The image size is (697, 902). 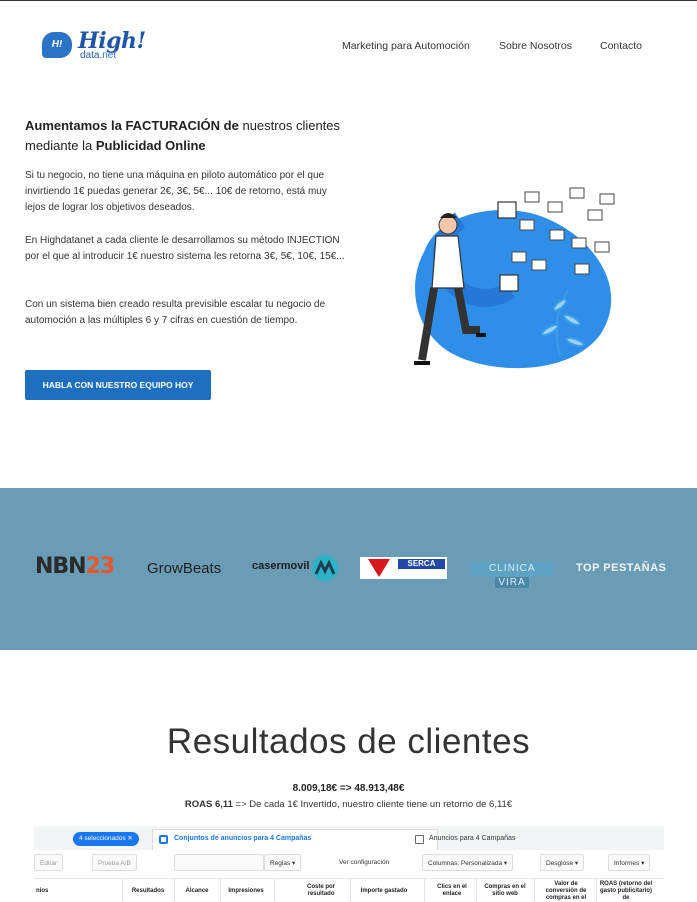 I want to click on col-coste-resultado: Coste por resultado, so click(x=320, y=890).